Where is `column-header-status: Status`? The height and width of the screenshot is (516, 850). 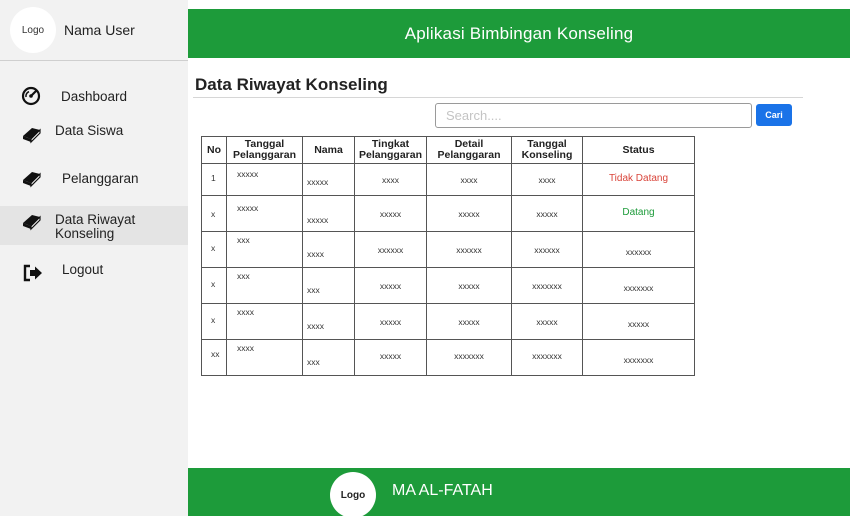 column-header-status: Status is located at coordinates (638, 150).